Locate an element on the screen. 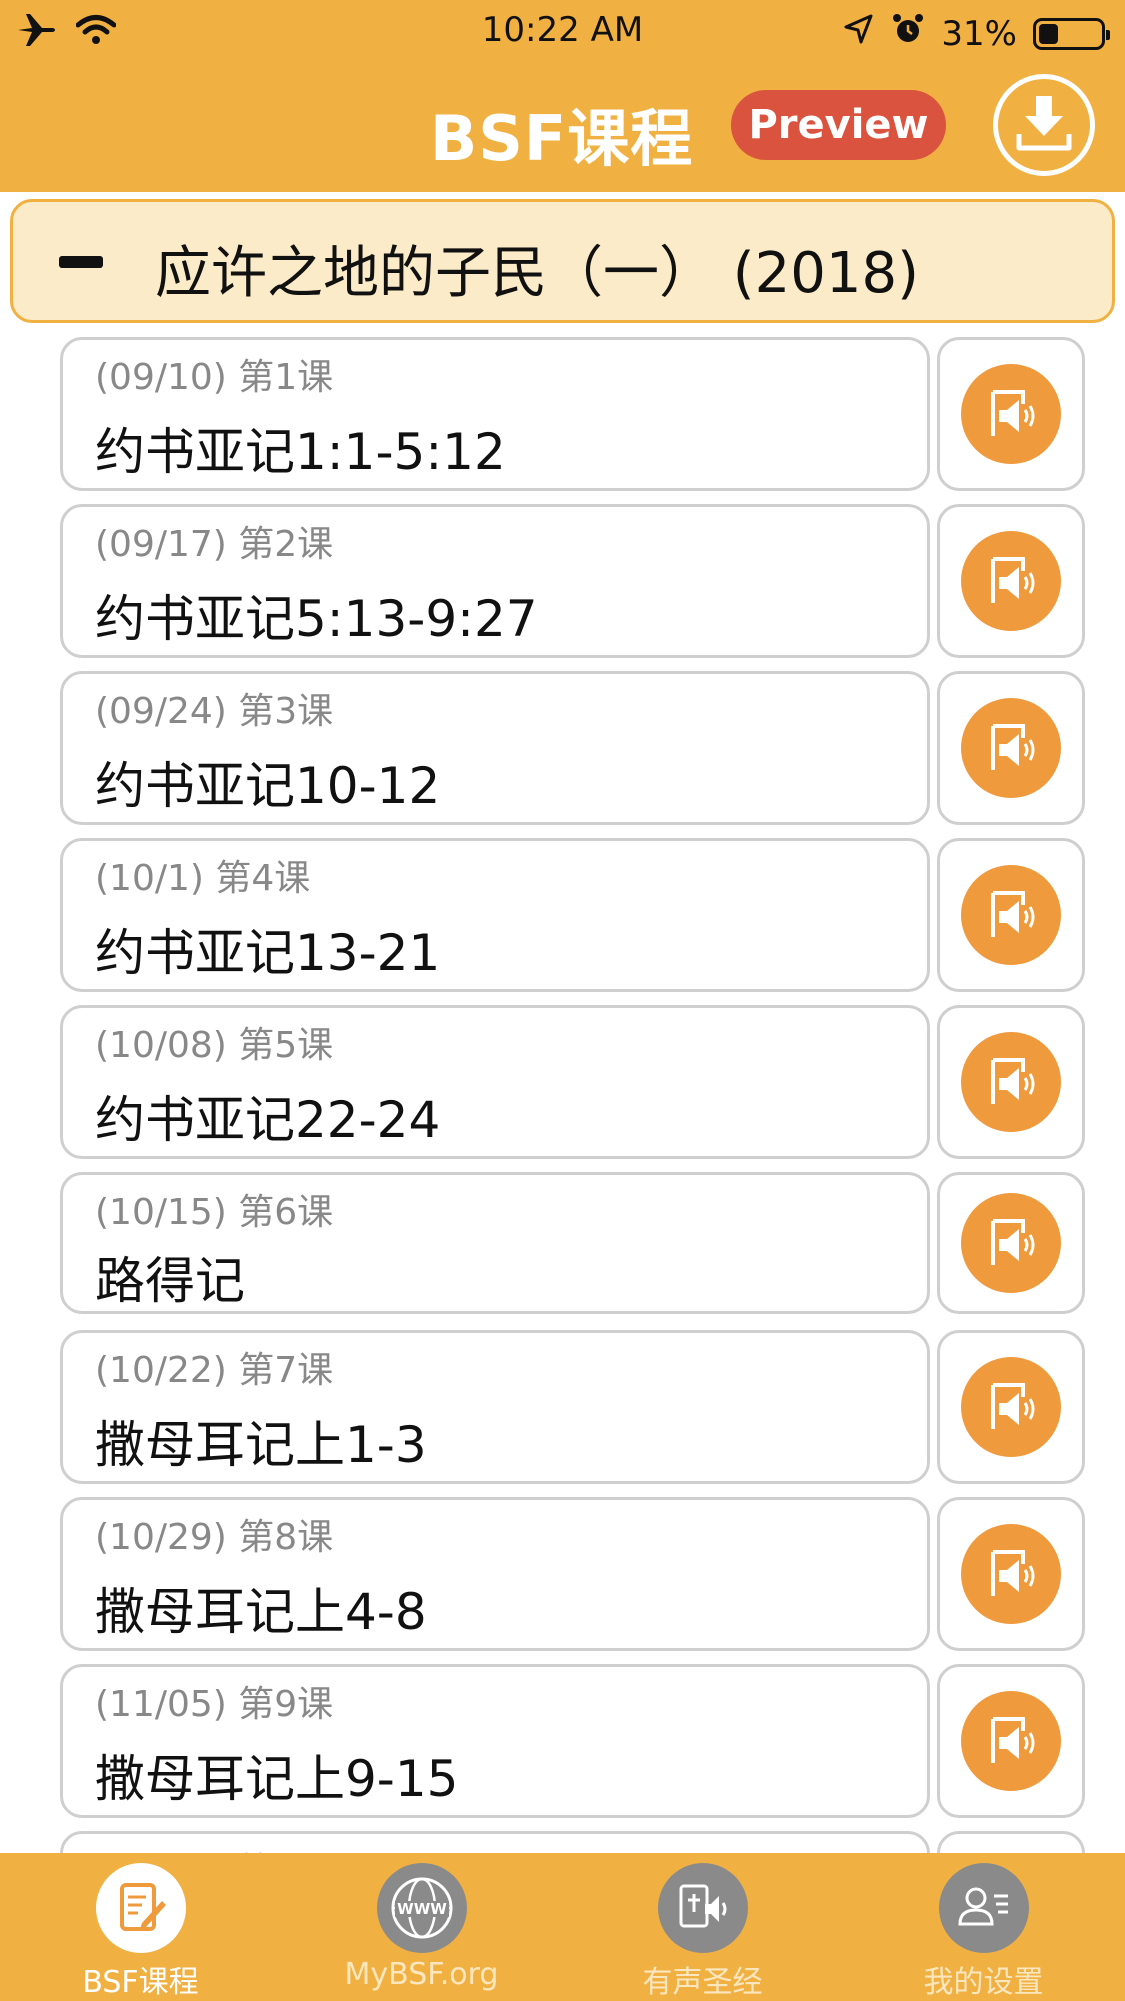 Image resolution: width=1125 pixels, height=2001 pixels. course-section-header: 应许之地的子民（一） (2018) is located at coordinates (562, 261).